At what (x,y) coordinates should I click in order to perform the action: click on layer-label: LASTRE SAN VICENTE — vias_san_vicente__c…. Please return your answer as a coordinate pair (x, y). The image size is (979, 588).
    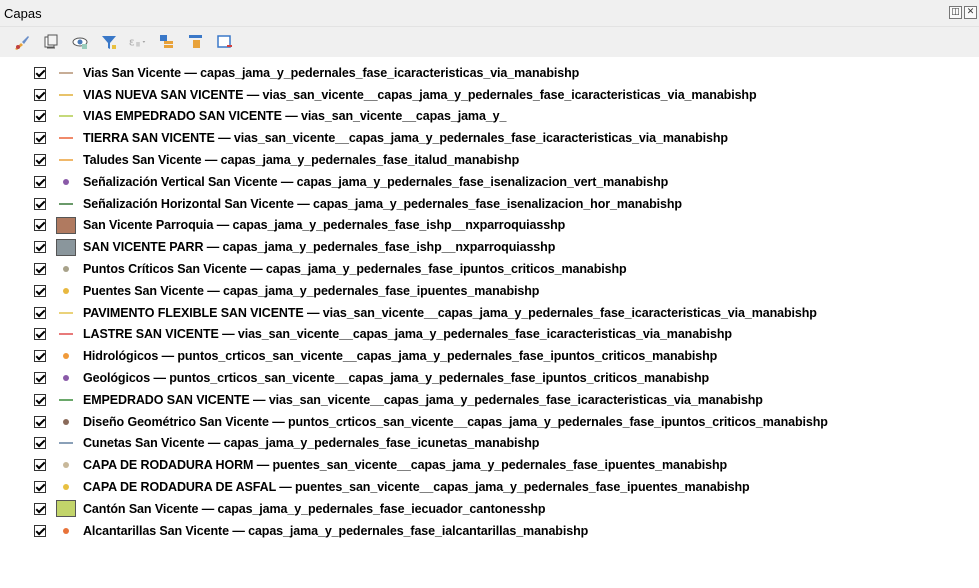
    Looking at the image, I should click on (407, 334).